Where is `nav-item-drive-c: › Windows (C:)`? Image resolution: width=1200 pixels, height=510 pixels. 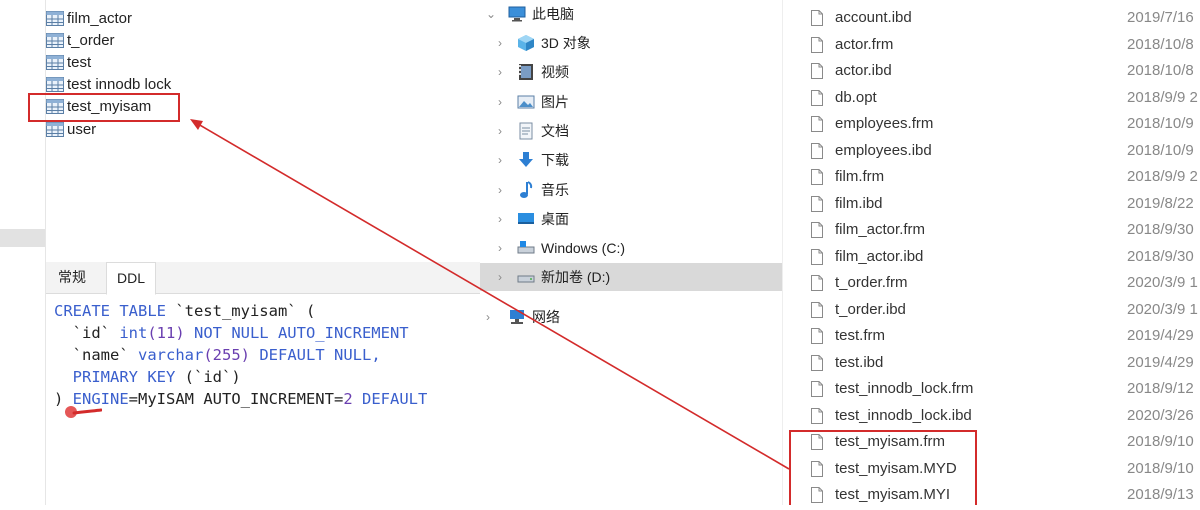 nav-item-drive-c: › Windows (C:) is located at coordinates (631, 248).